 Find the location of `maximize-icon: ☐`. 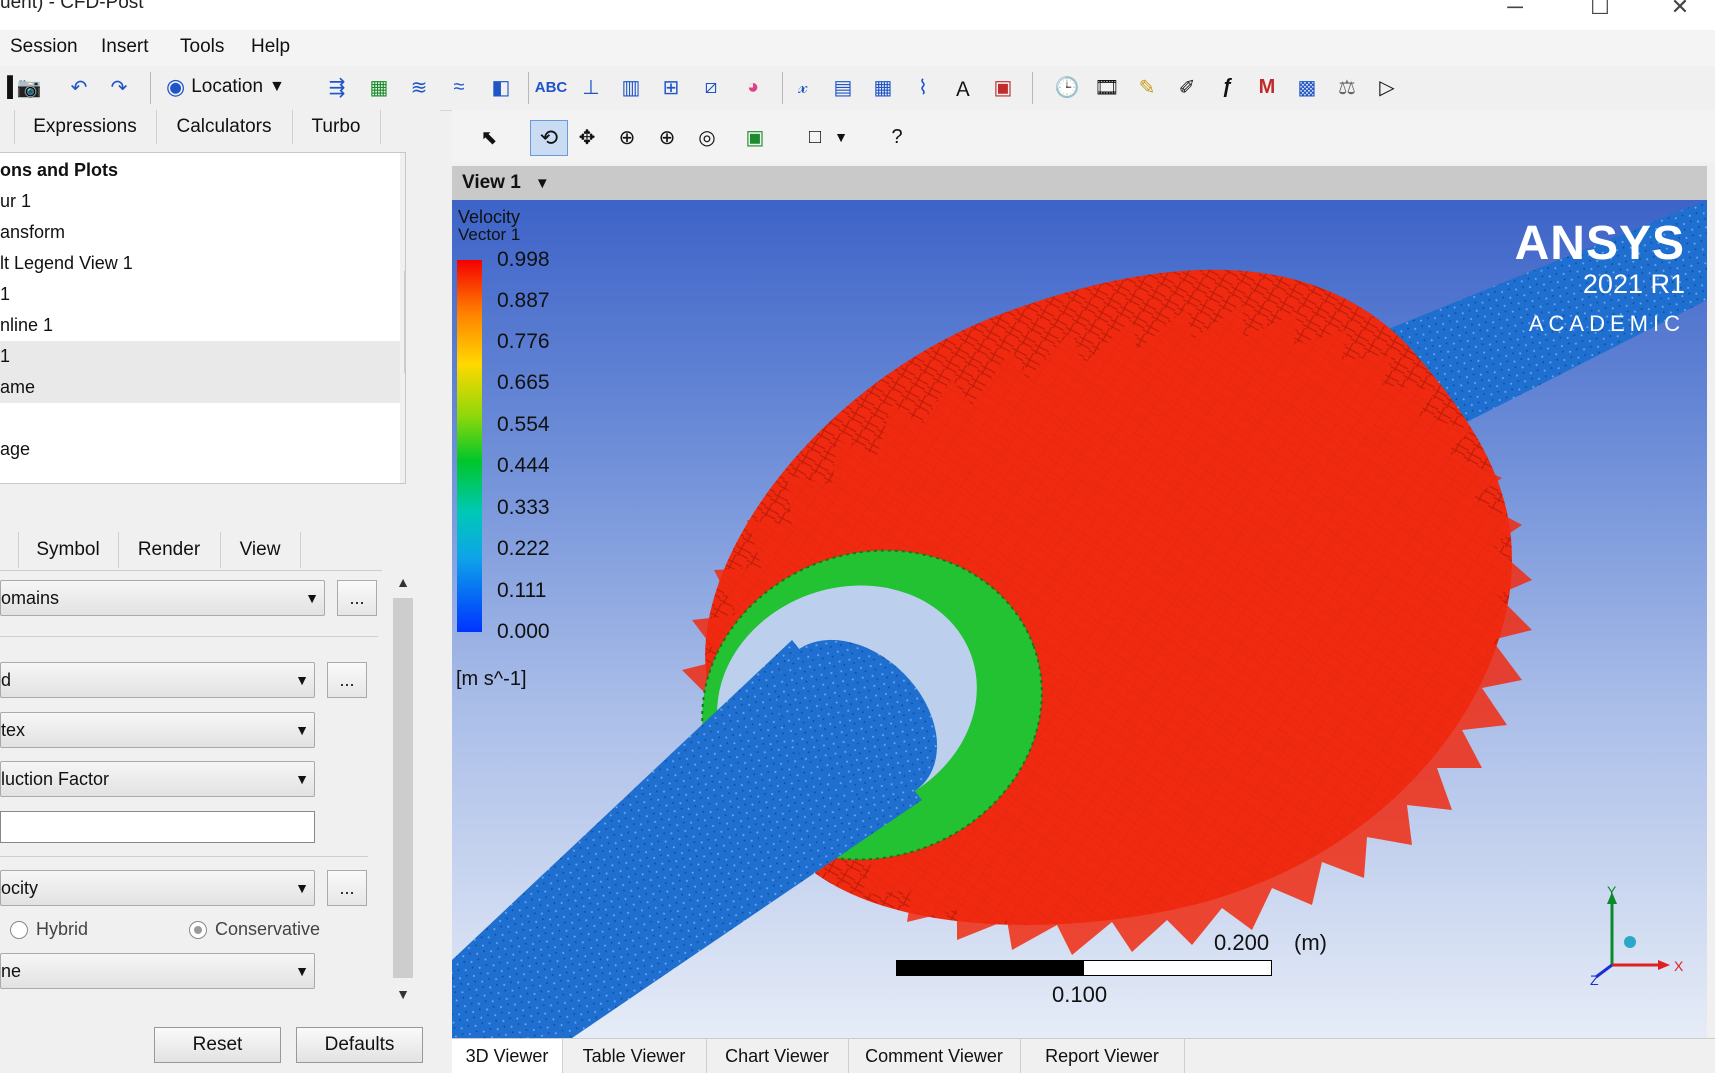

maximize-icon: ☐ is located at coordinates (1600, 9).